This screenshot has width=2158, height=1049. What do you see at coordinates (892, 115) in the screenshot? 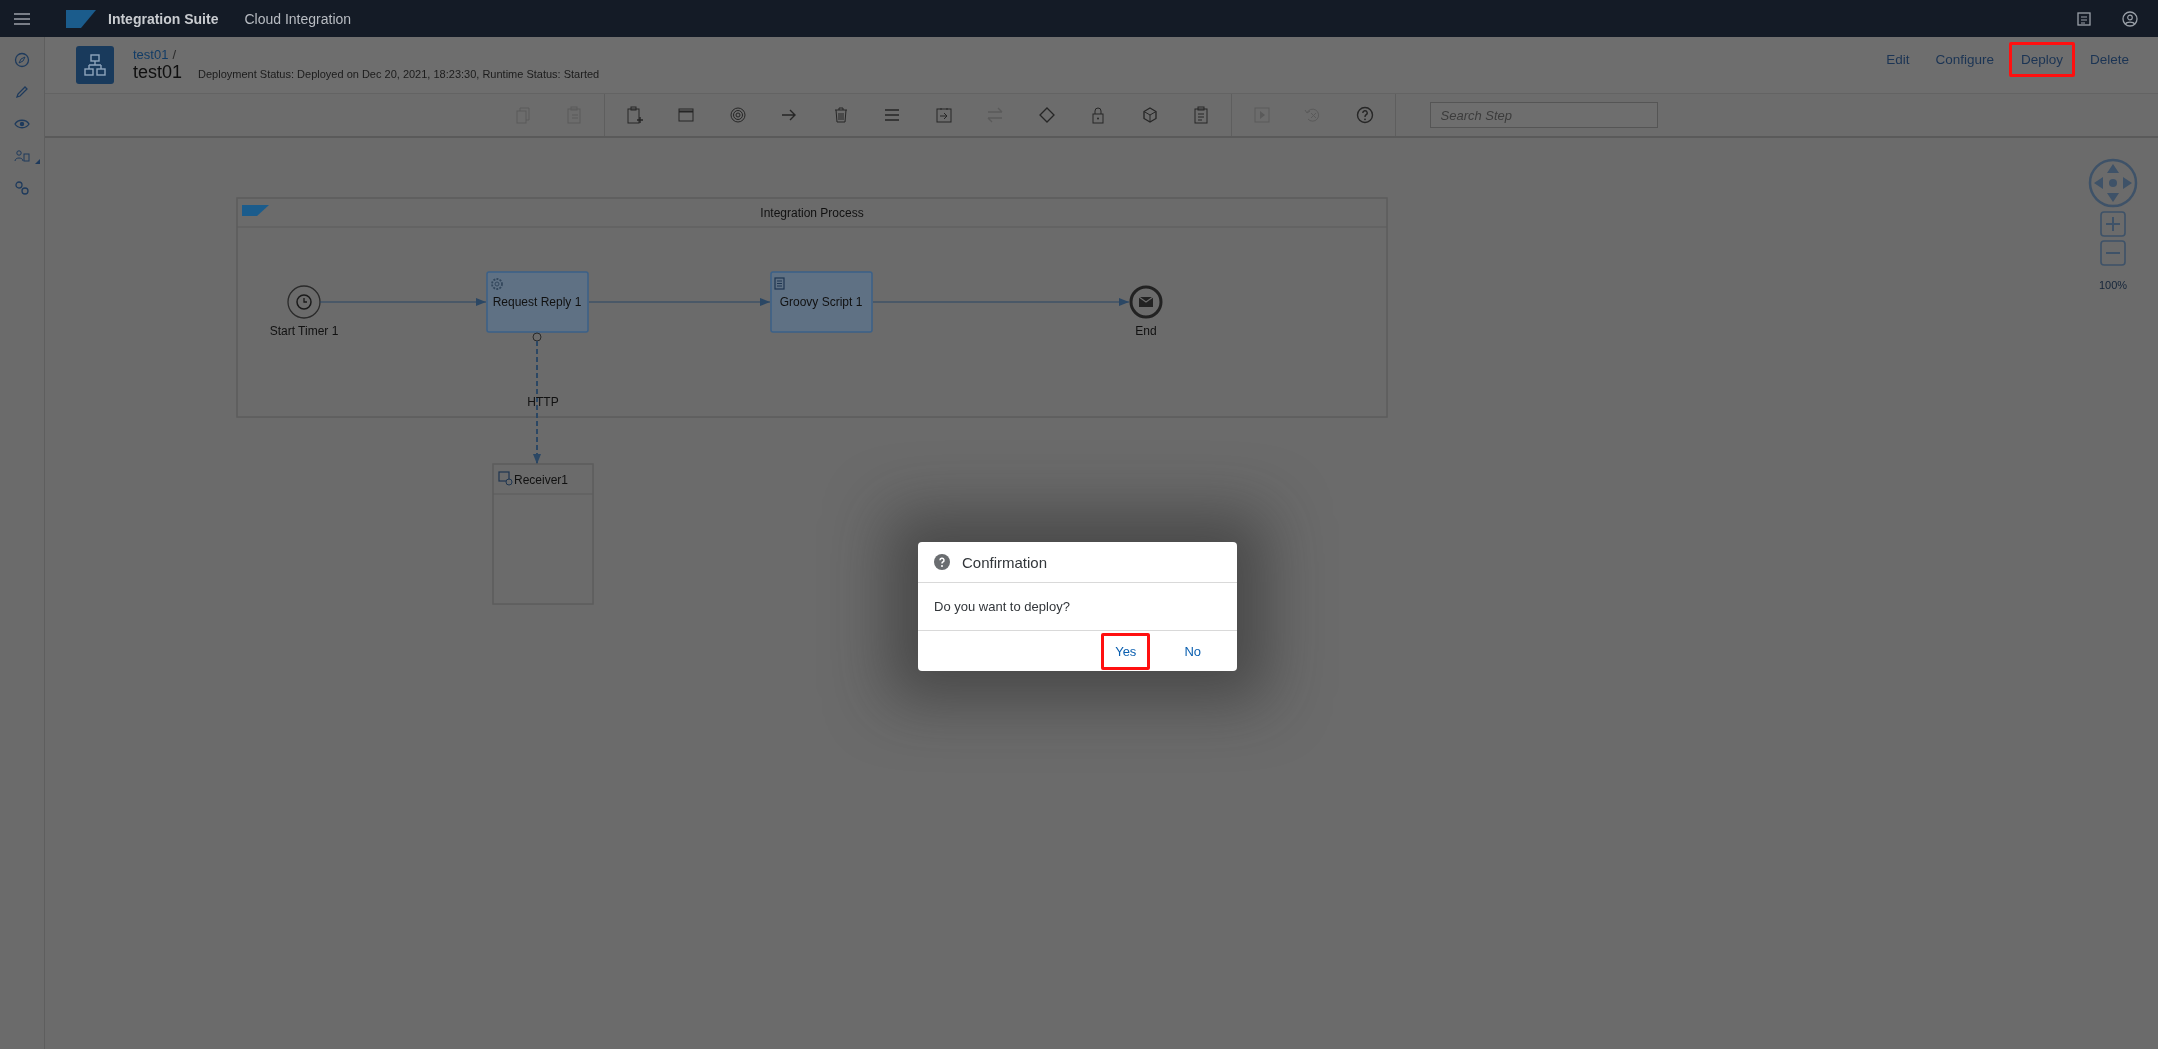
I see `list-icon` at bounding box center [892, 115].